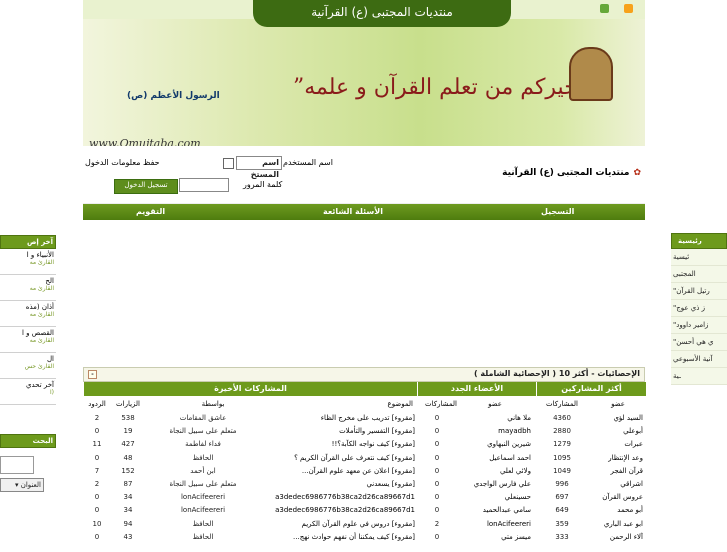  Describe the element at coordinates (498, 510) in the screenshot. I see `new-member-name: سامي عبدالحميد` at that location.